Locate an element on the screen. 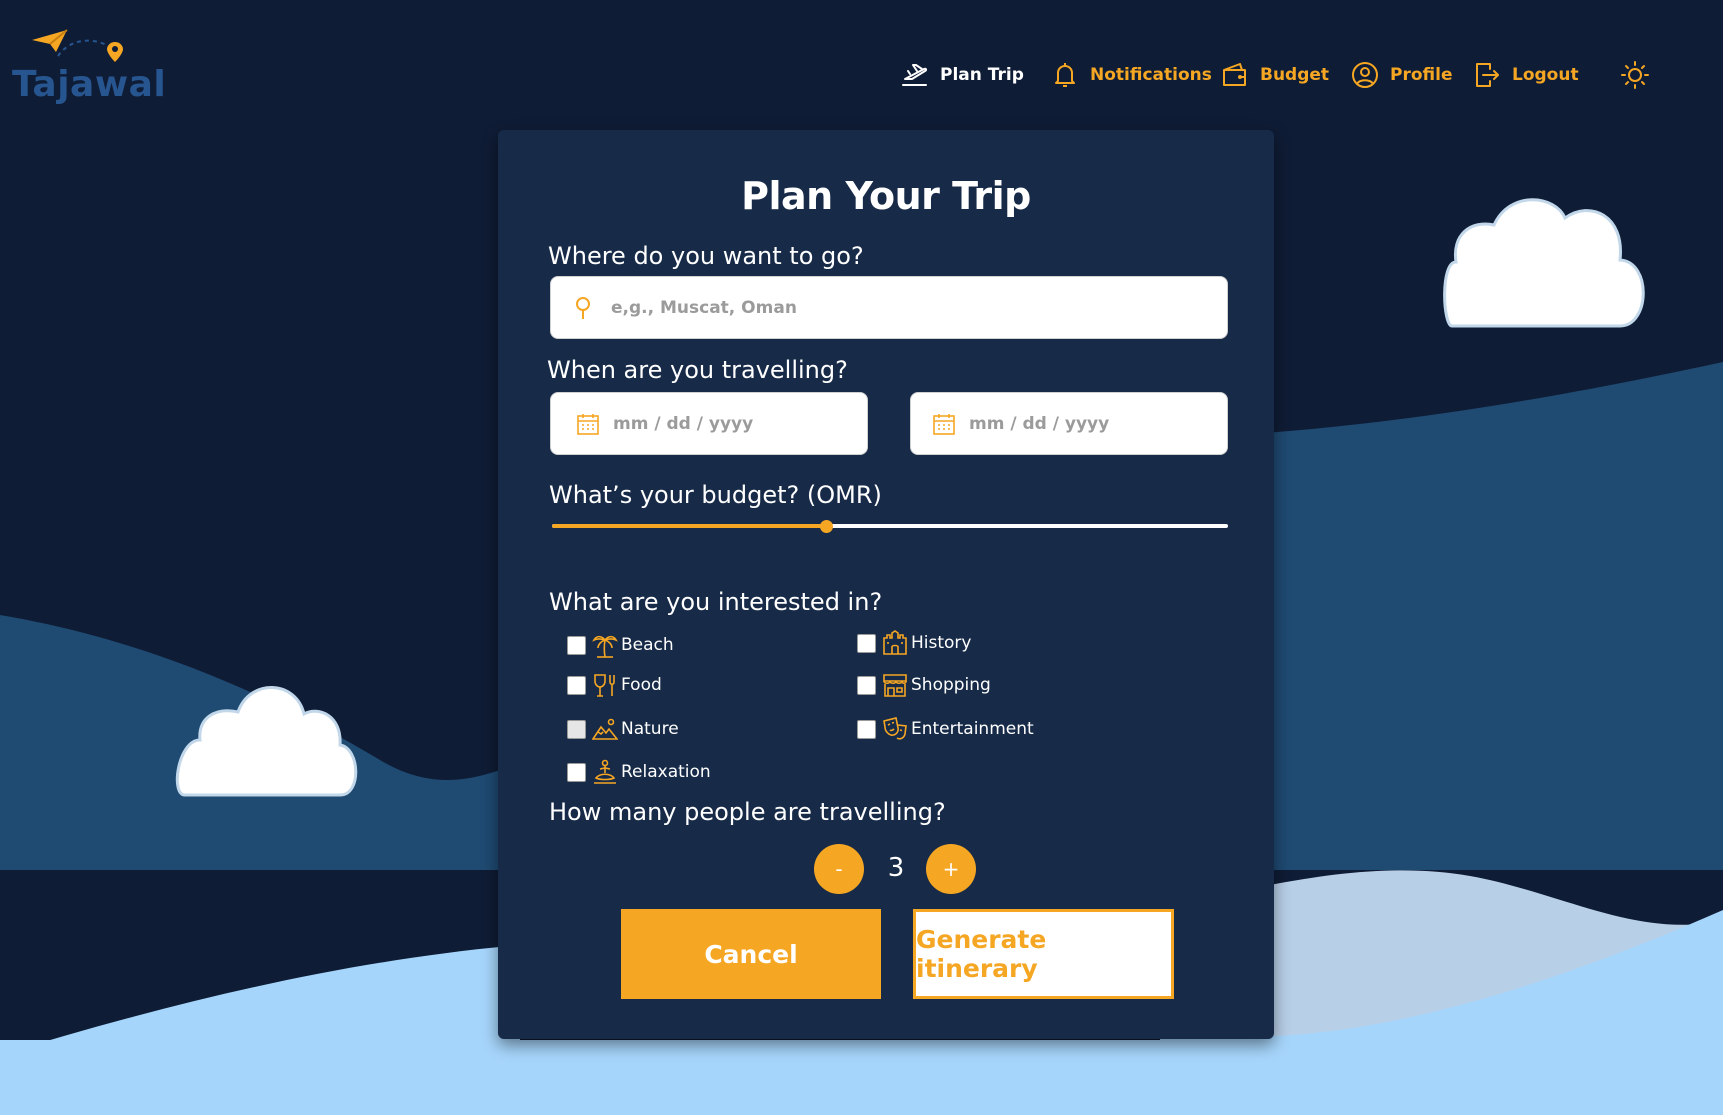 The width and height of the screenshot is (1723, 1115). decrease-travellers-button: - is located at coordinates (839, 869).